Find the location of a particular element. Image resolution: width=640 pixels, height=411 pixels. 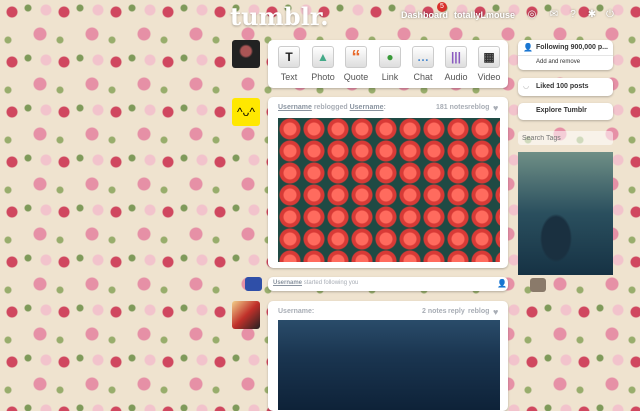

audio-icon: ||| is located at coordinates (456, 57).